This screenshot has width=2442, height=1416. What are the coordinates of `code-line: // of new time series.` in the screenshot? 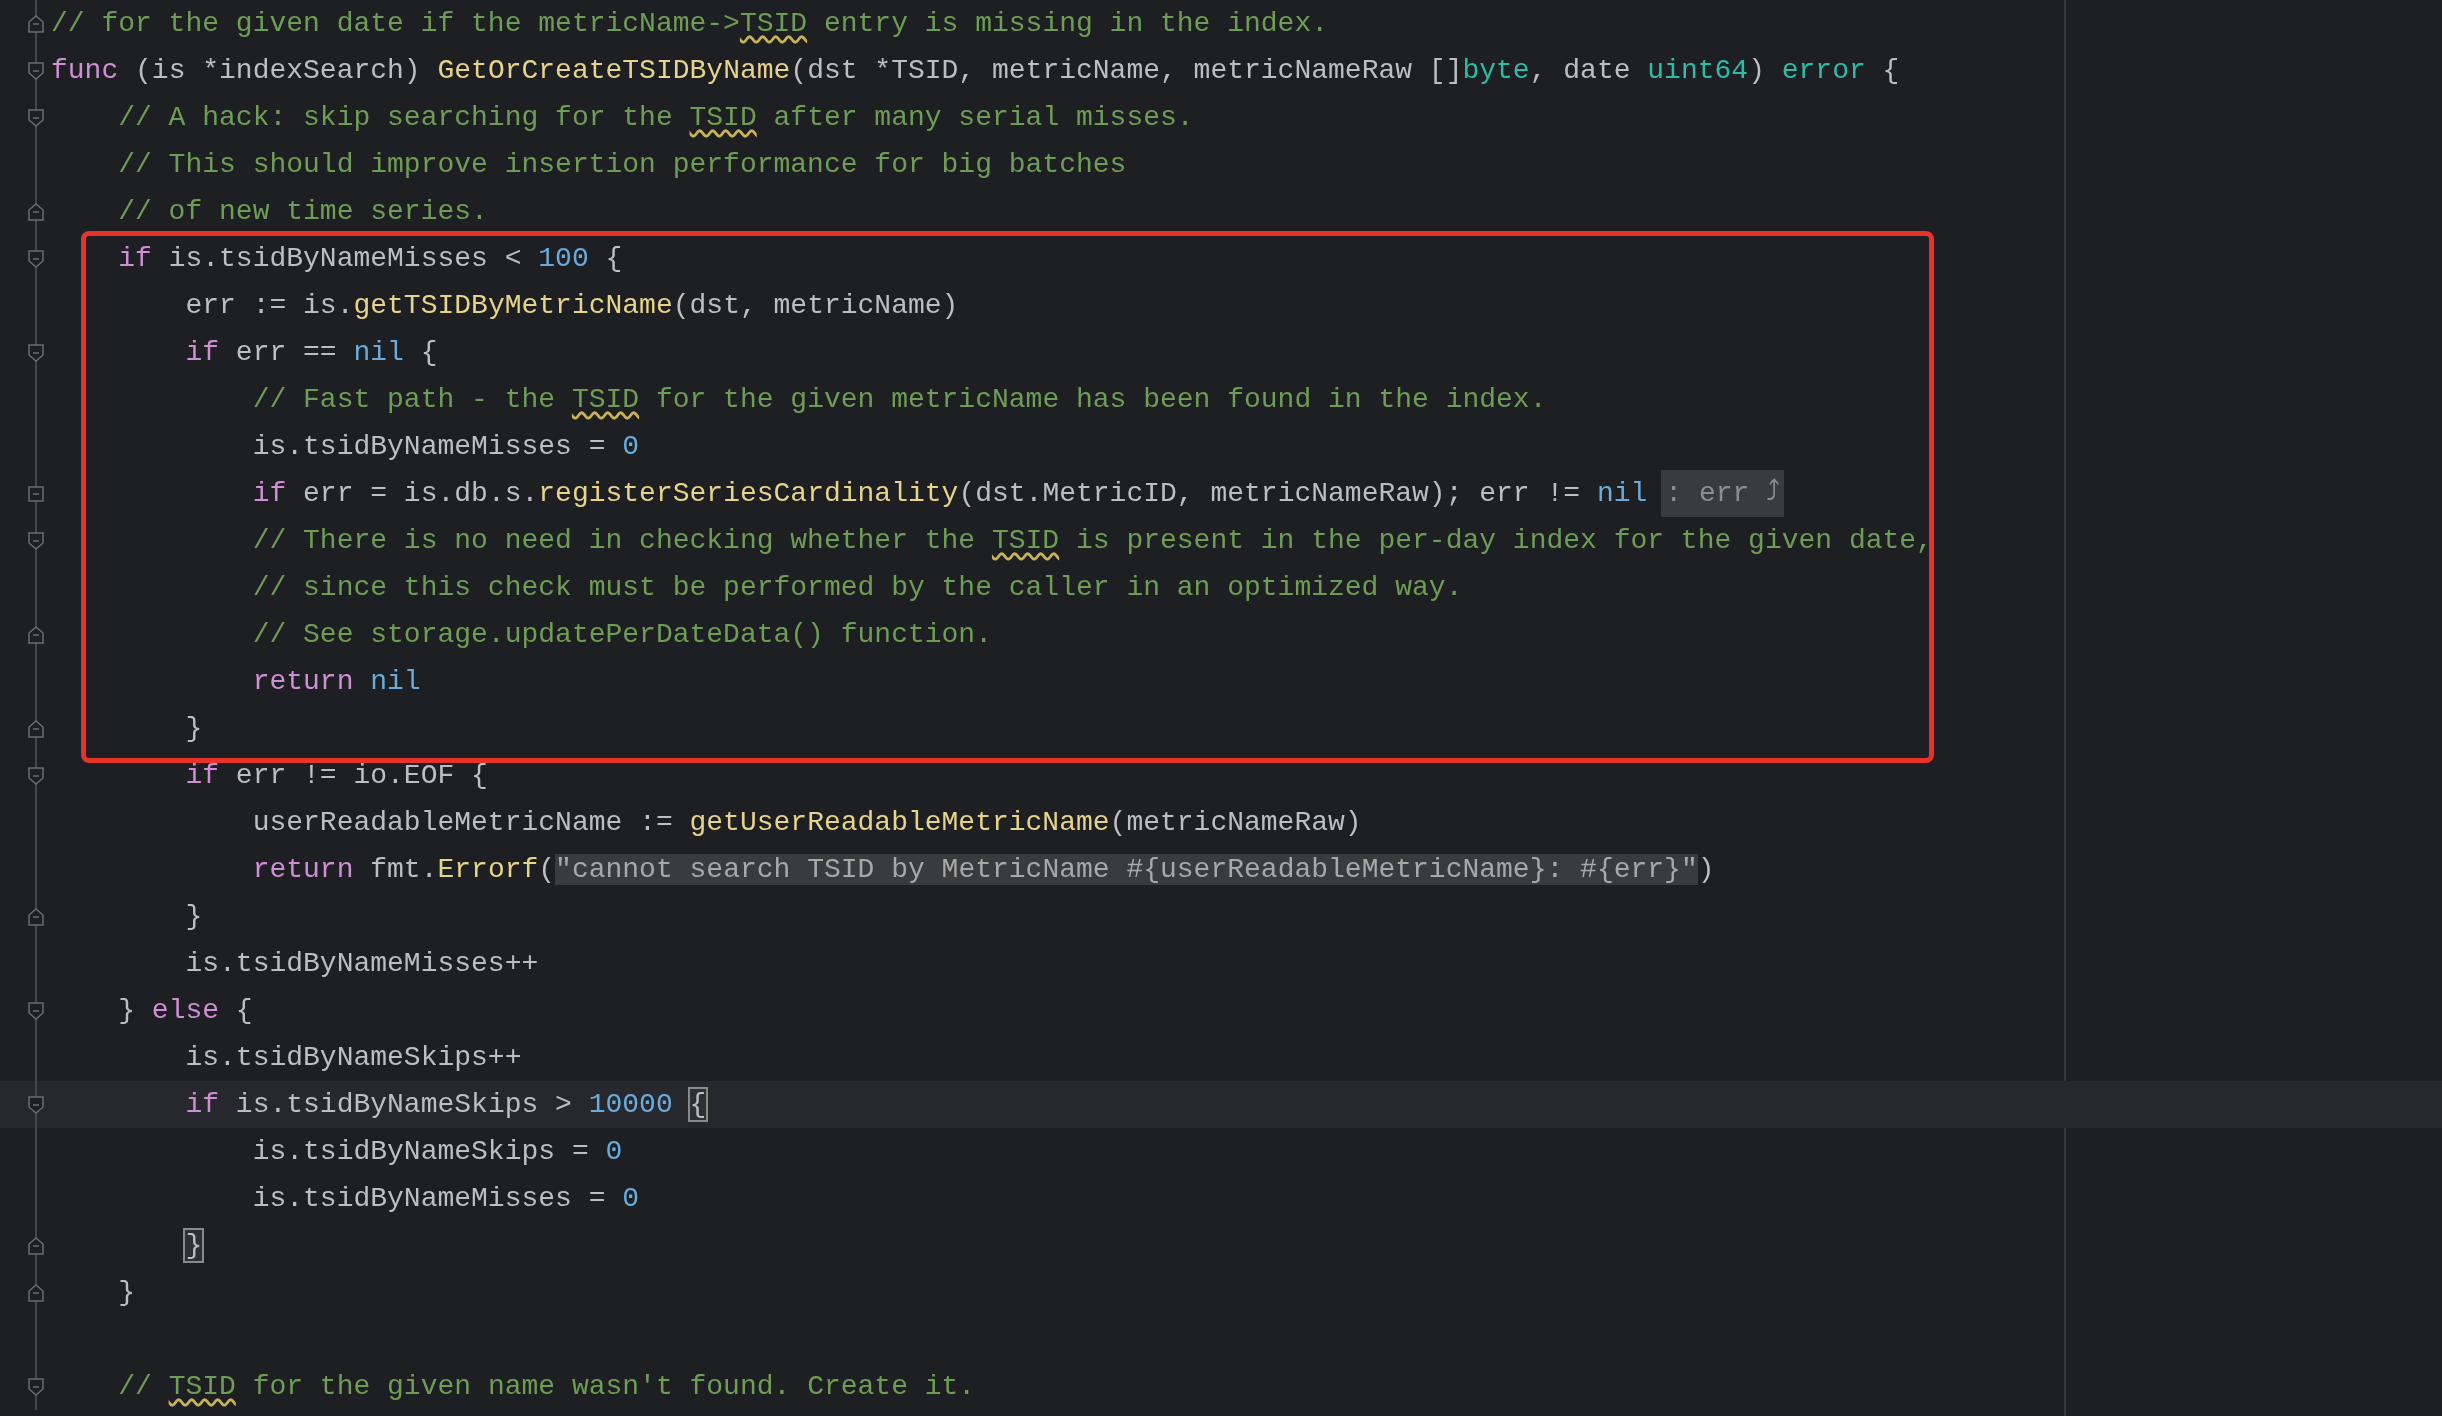 It's located at (302, 212).